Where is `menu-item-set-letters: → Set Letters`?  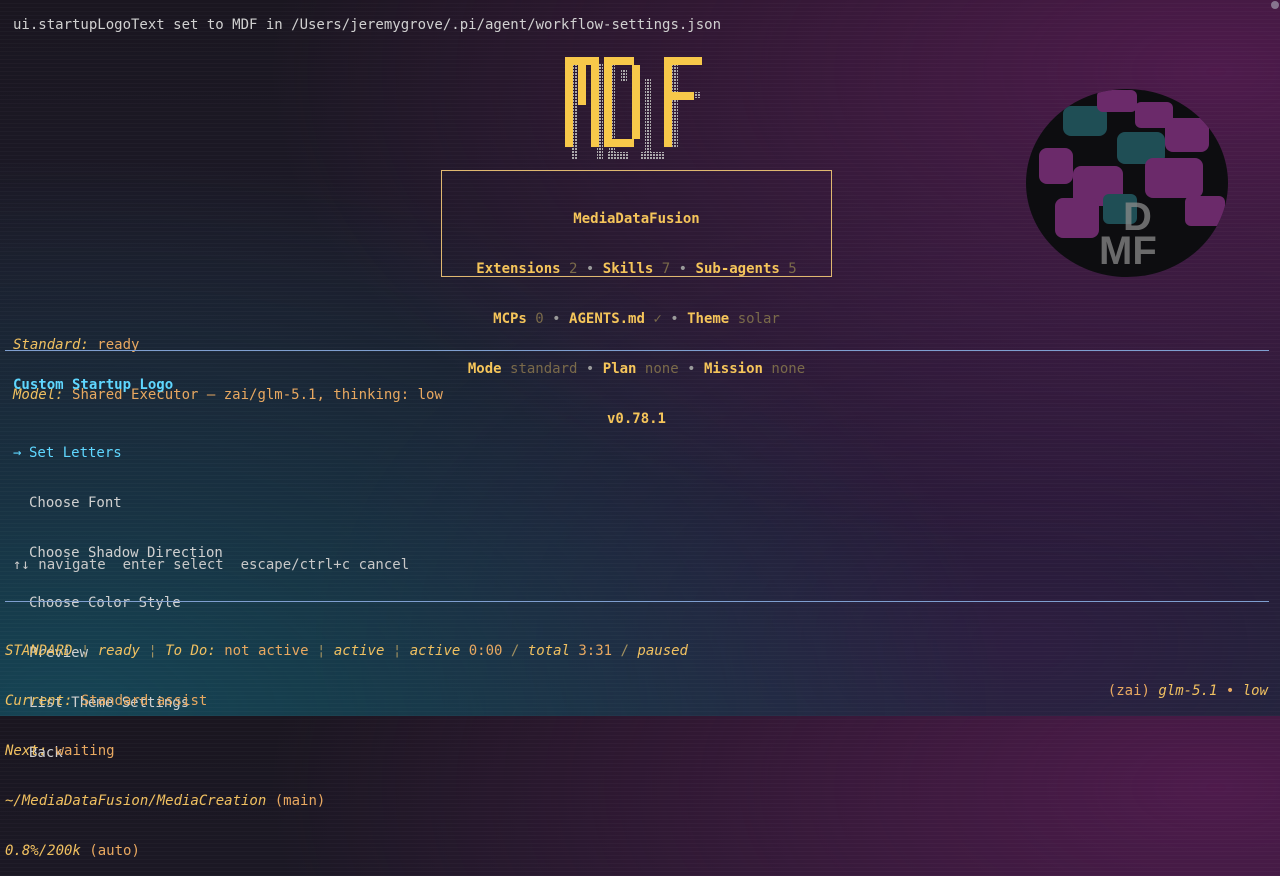 menu-item-set-letters: → Set Letters is located at coordinates (118, 453).